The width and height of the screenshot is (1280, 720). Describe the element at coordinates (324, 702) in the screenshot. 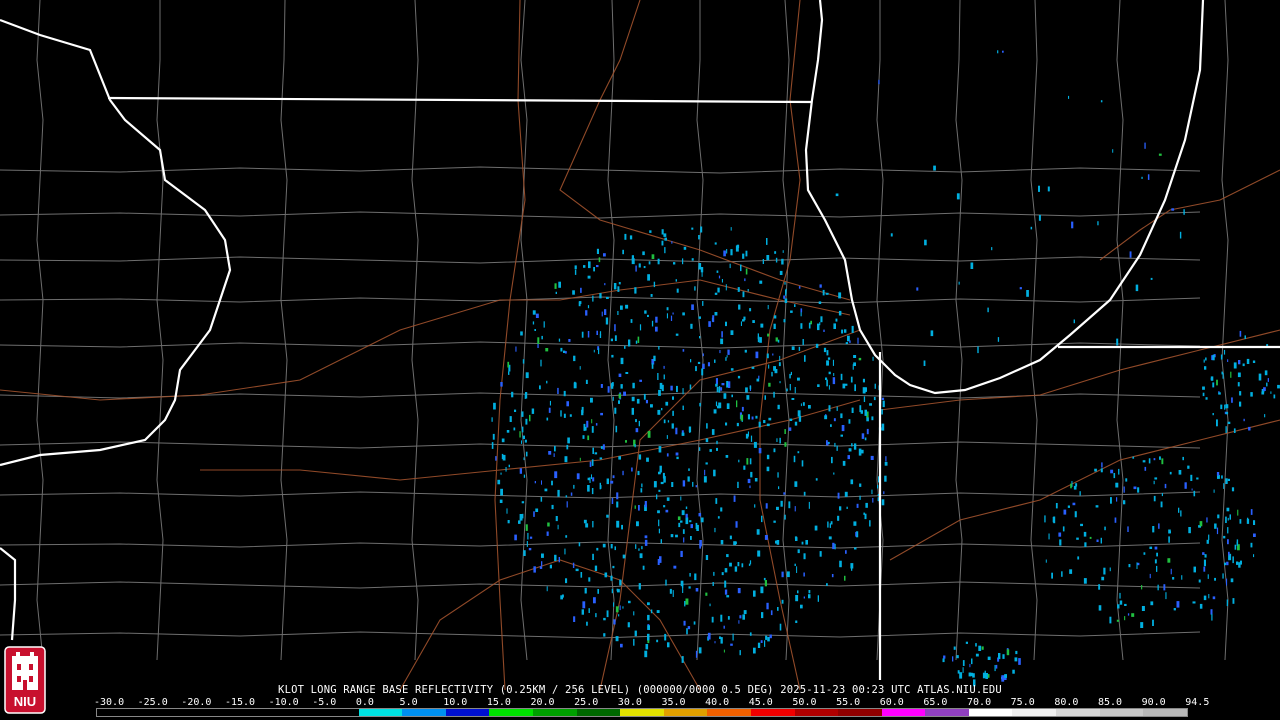

I see `scale-label: -5.0` at that location.